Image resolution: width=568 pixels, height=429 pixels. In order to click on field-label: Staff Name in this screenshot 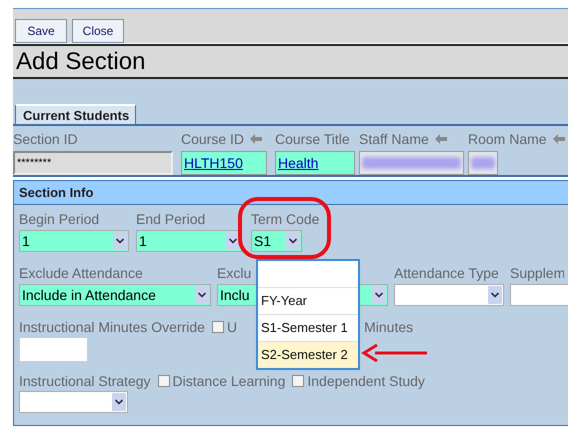, I will do `click(394, 139)`.